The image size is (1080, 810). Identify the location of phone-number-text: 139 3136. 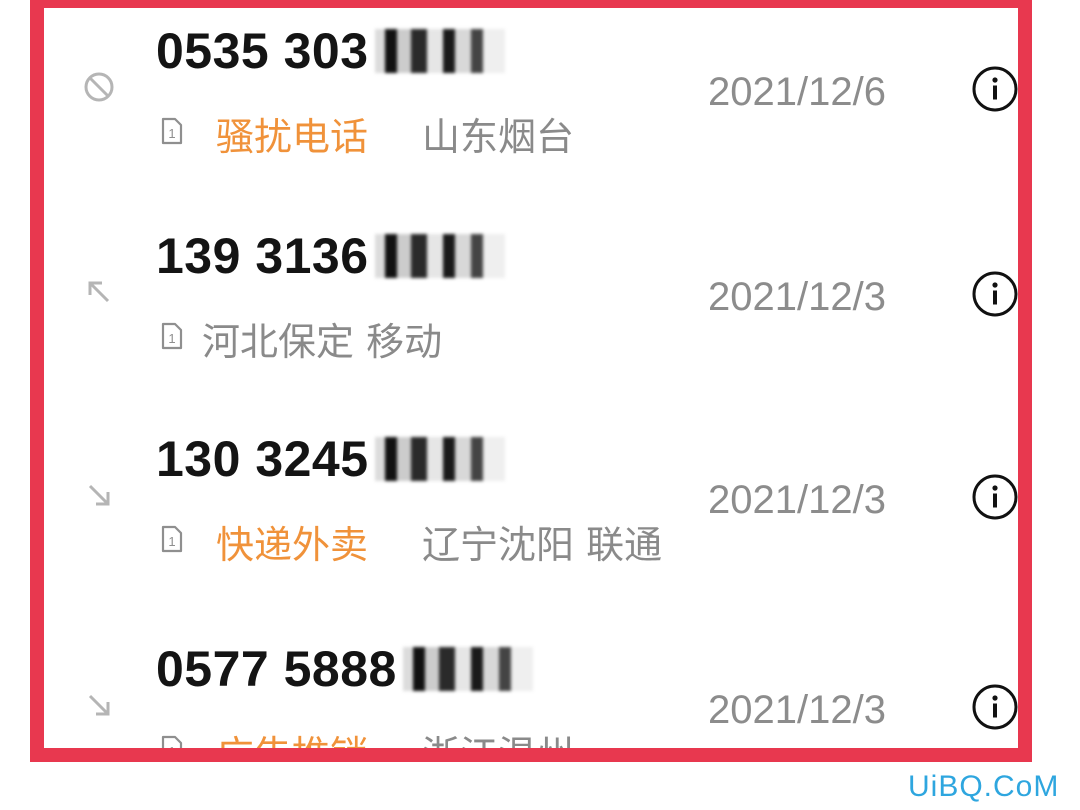
(262, 256).